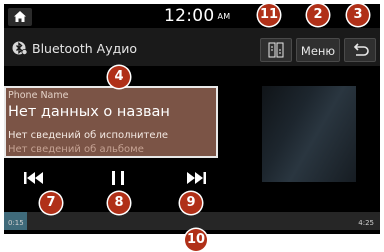 Image resolution: width=384 pixels, height=252 pixels. I want to click on next-track-button, so click(196, 178).